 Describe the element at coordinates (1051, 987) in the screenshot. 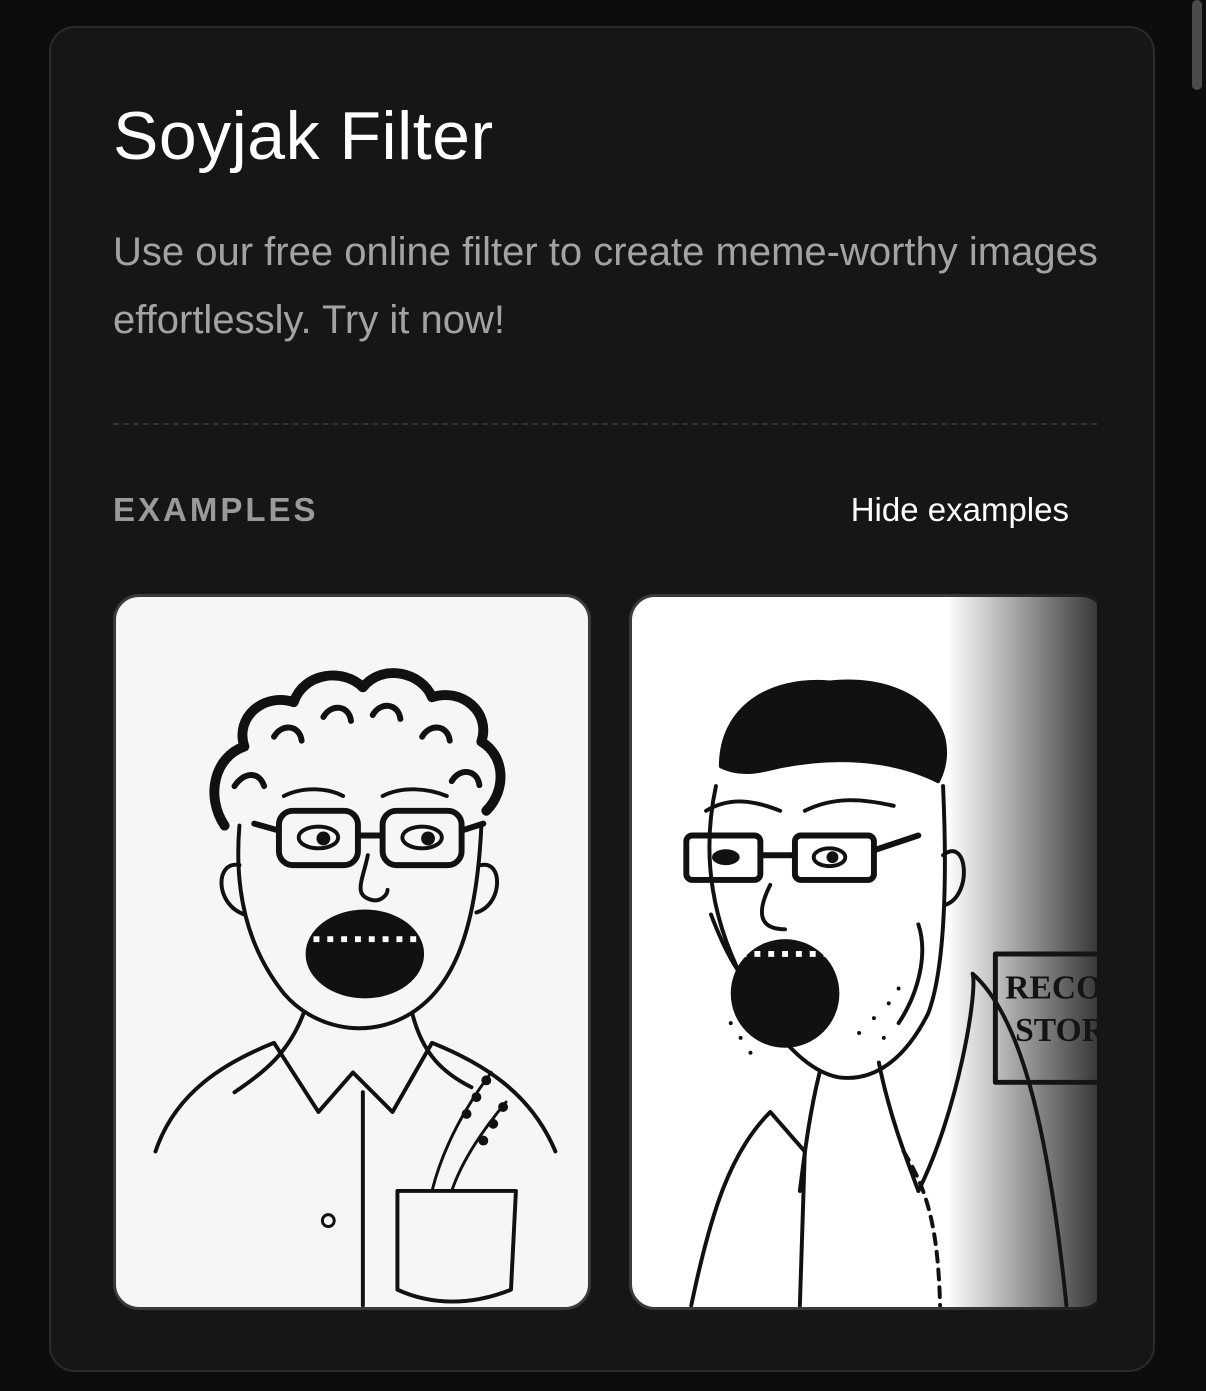

I see `record-store-sign-line-1: RECORD` at that location.